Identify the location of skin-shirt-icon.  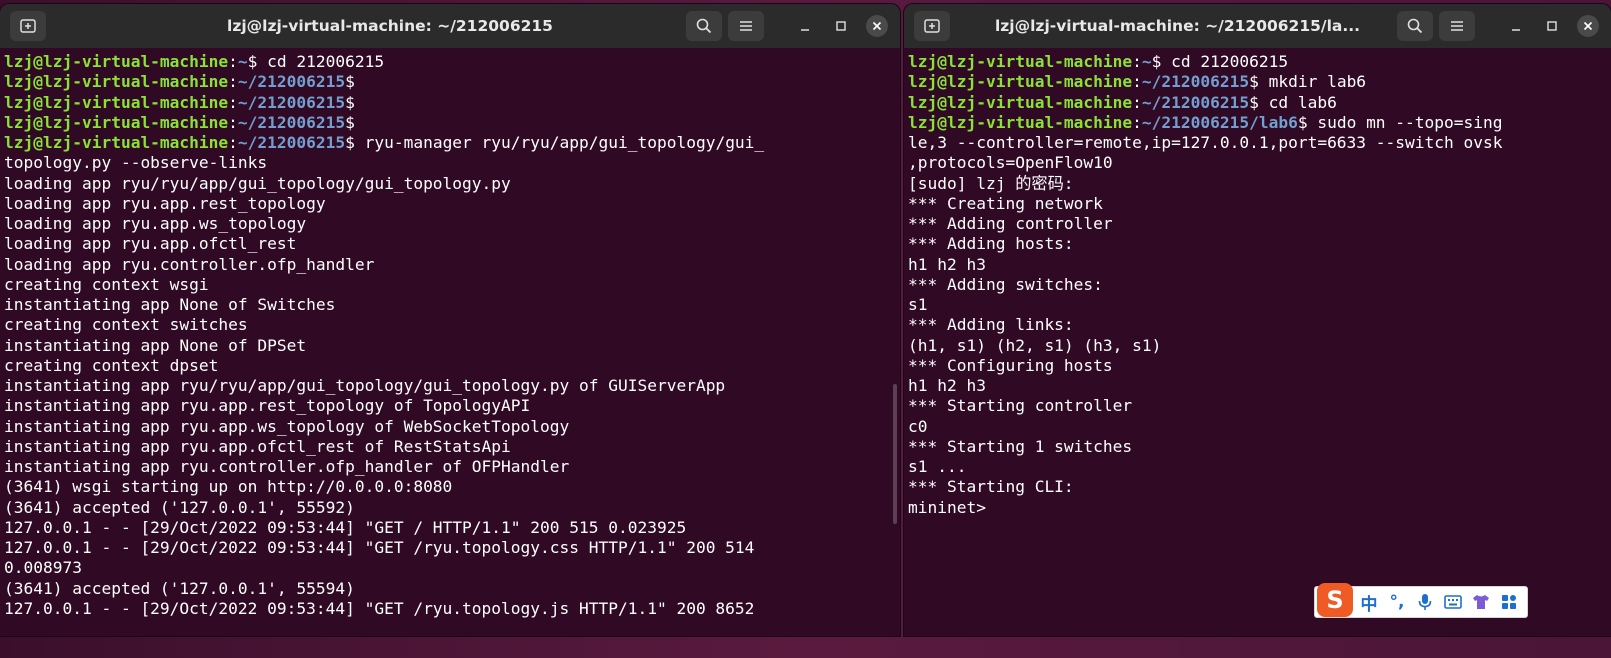
(1481, 602).